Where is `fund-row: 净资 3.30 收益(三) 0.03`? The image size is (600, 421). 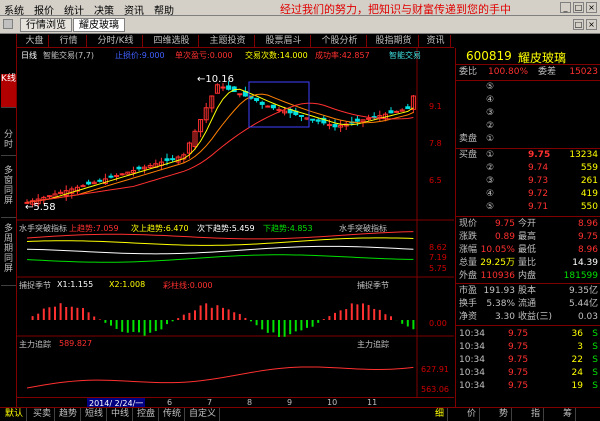
fund-row: 净资 3.30 收益(三) 0.03 is located at coordinates (528, 317).